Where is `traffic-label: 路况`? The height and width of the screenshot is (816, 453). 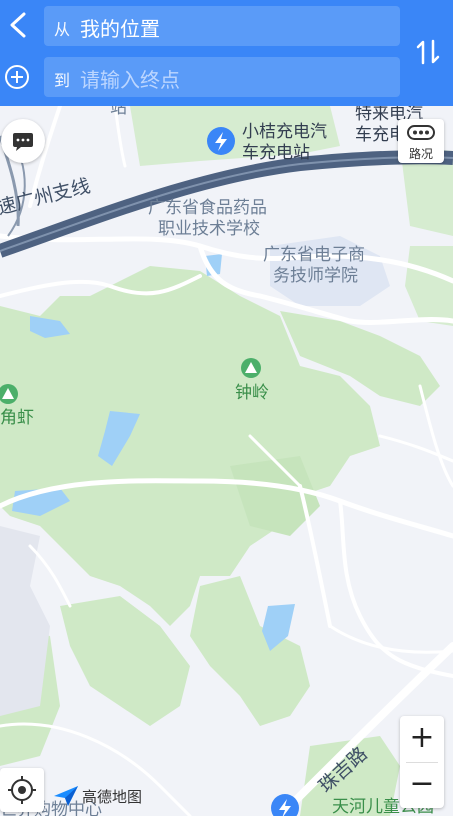 traffic-label: 路况 is located at coordinates (420, 154).